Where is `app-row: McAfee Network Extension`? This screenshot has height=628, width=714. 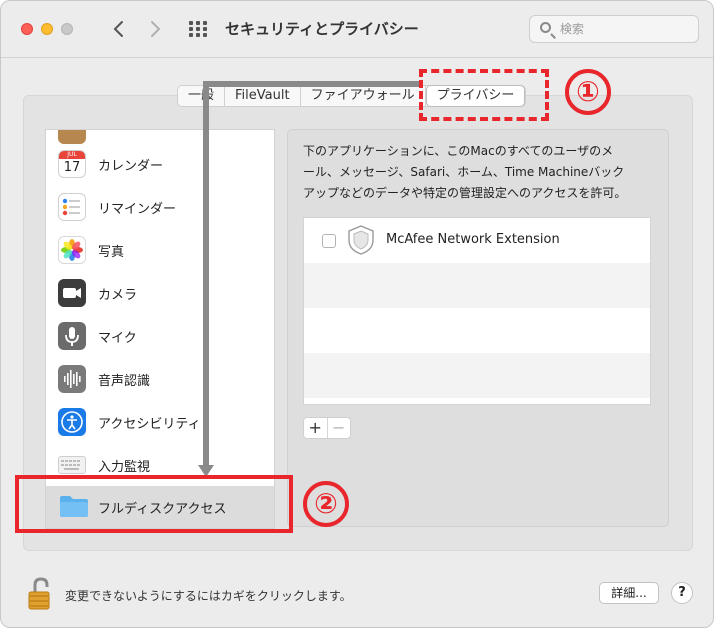
app-row: McAfee Network Extension is located at coordinates (477, 240).